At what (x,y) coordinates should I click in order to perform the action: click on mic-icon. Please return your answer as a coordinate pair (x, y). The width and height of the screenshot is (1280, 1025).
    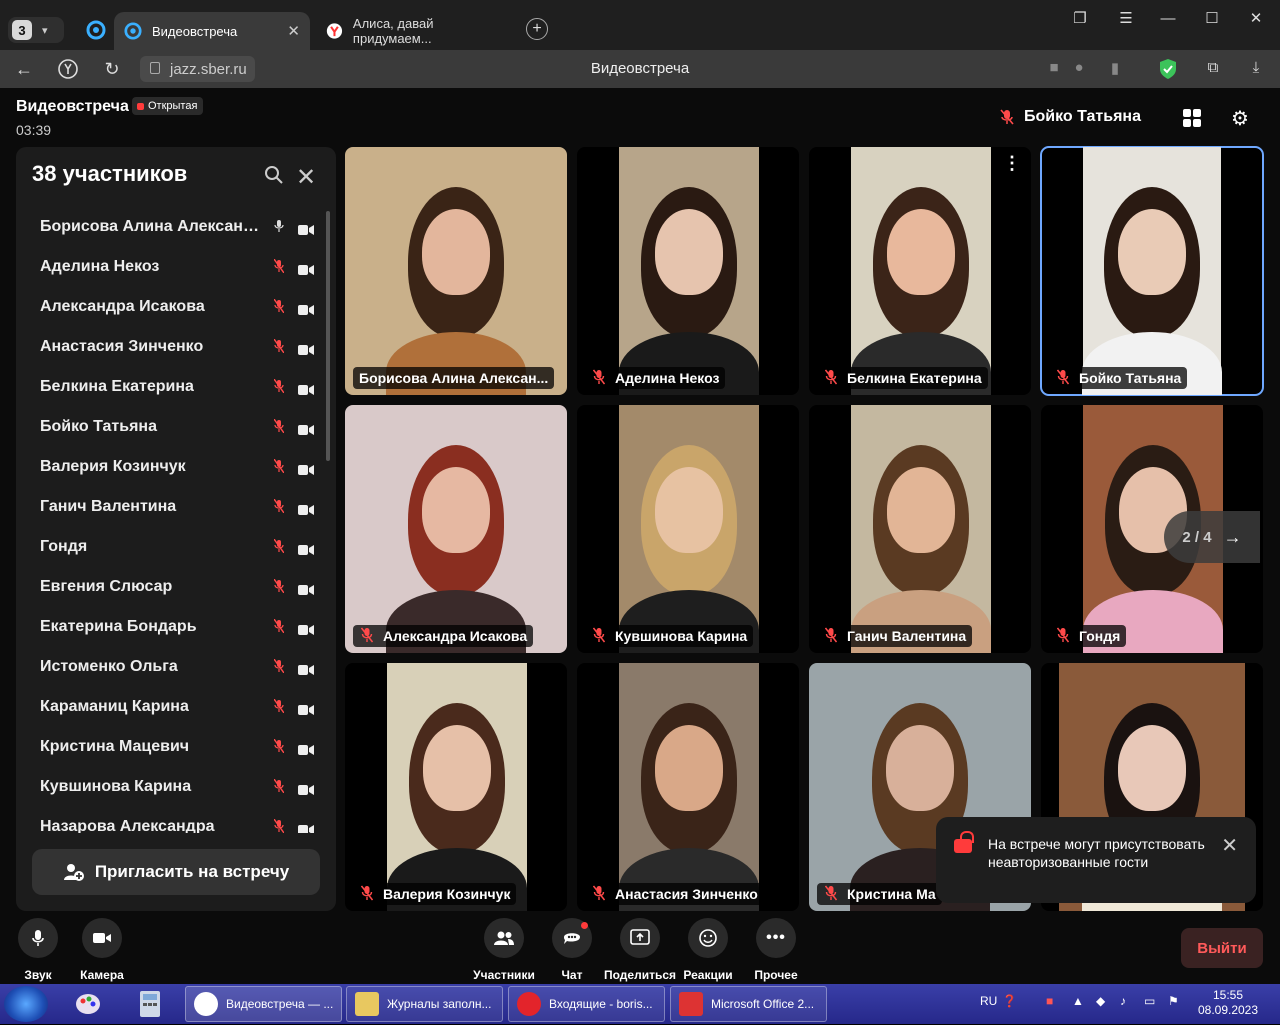
    Looking at the image, I should click on (279, 227).